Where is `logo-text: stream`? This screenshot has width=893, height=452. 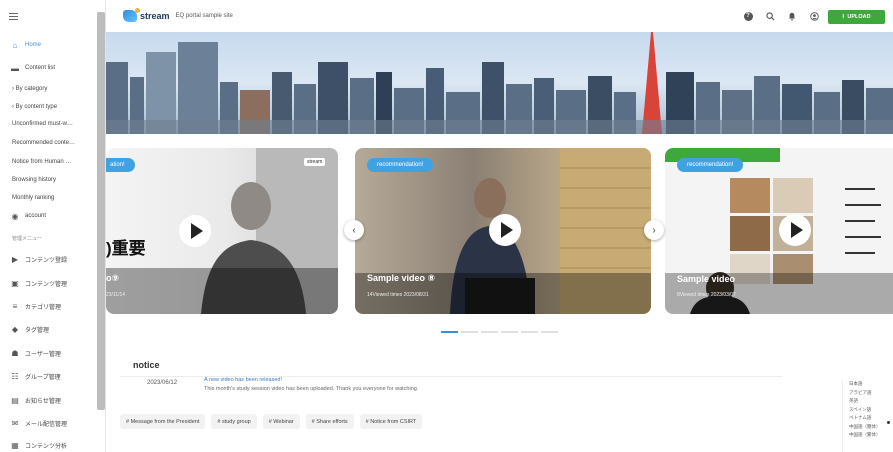
logo-text: stream is located at coordinates (155, 16).